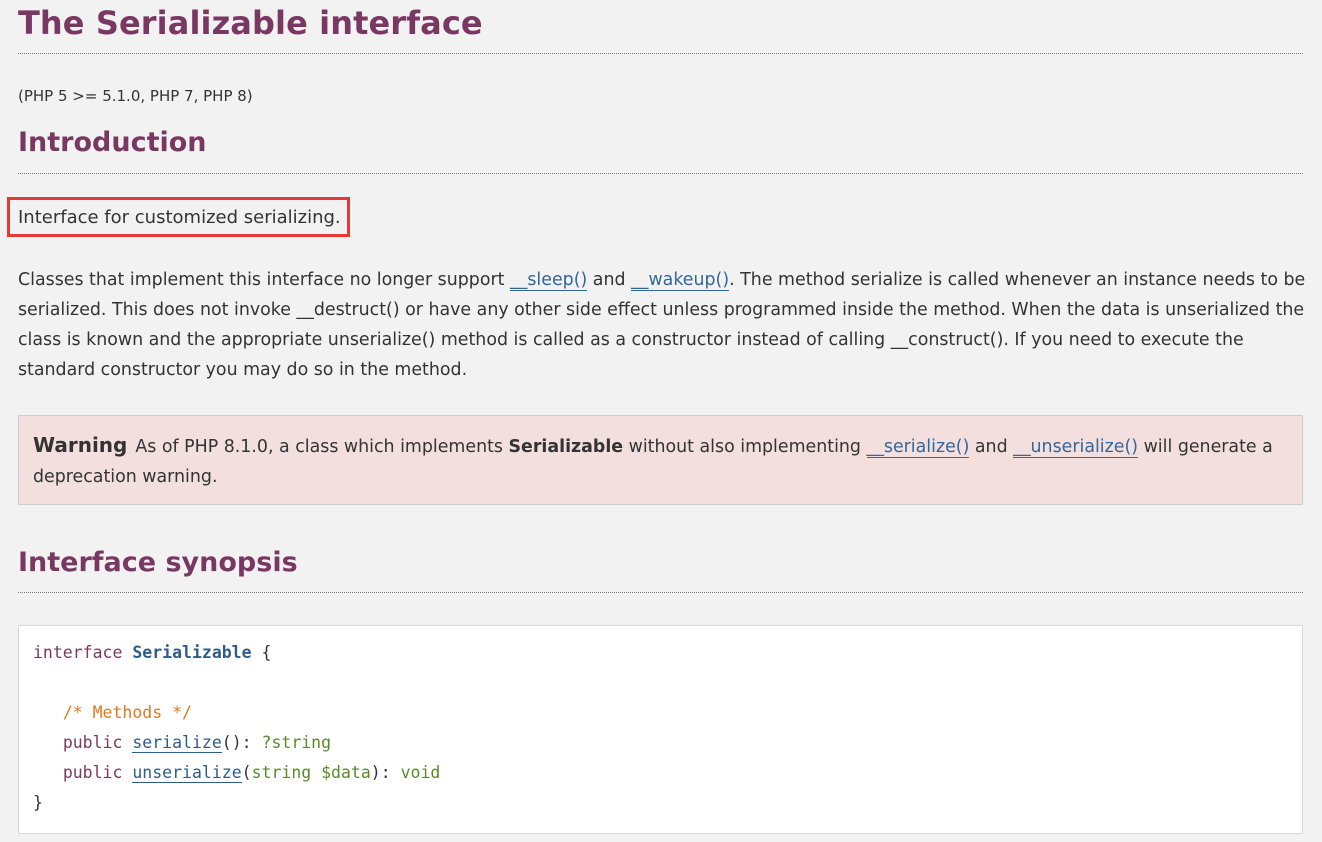 The height and width of the screenshot is (842, 1322). What do you see at coordinates (250, 23) in the screenshot?
I see `page-title: The Serializable interface` at bounding box center [250, 23].